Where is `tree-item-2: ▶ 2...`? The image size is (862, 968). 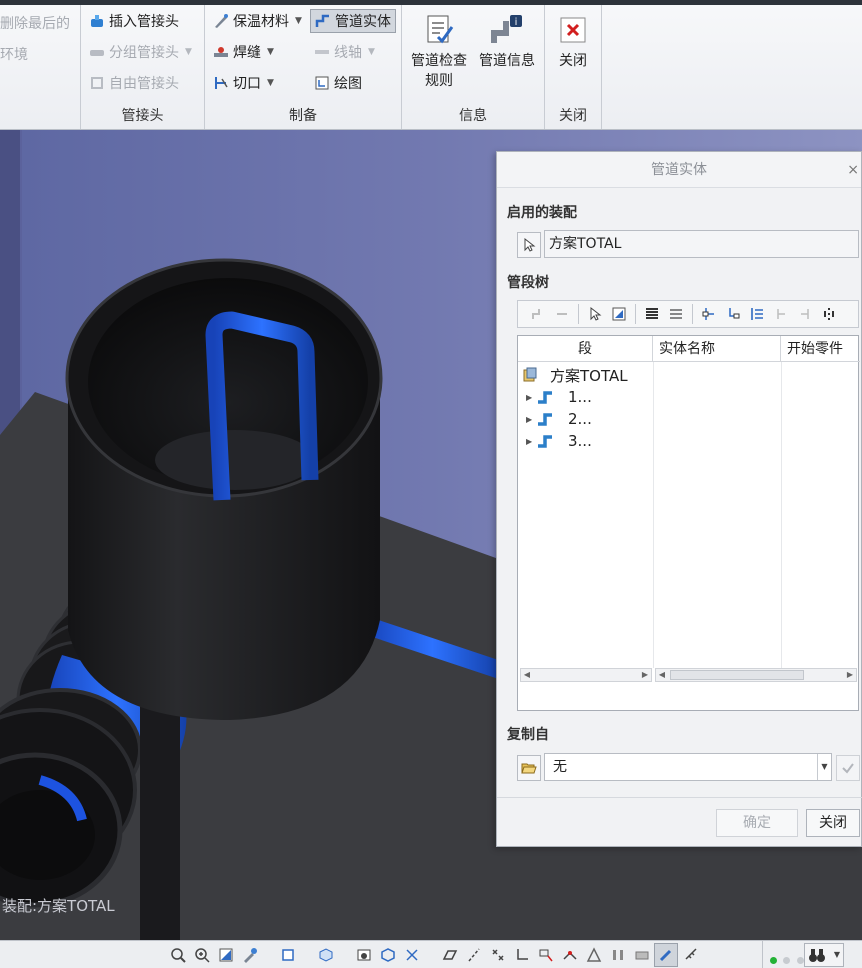
tree-item-2: ▶ 2... is located at coordinates (555, 419).